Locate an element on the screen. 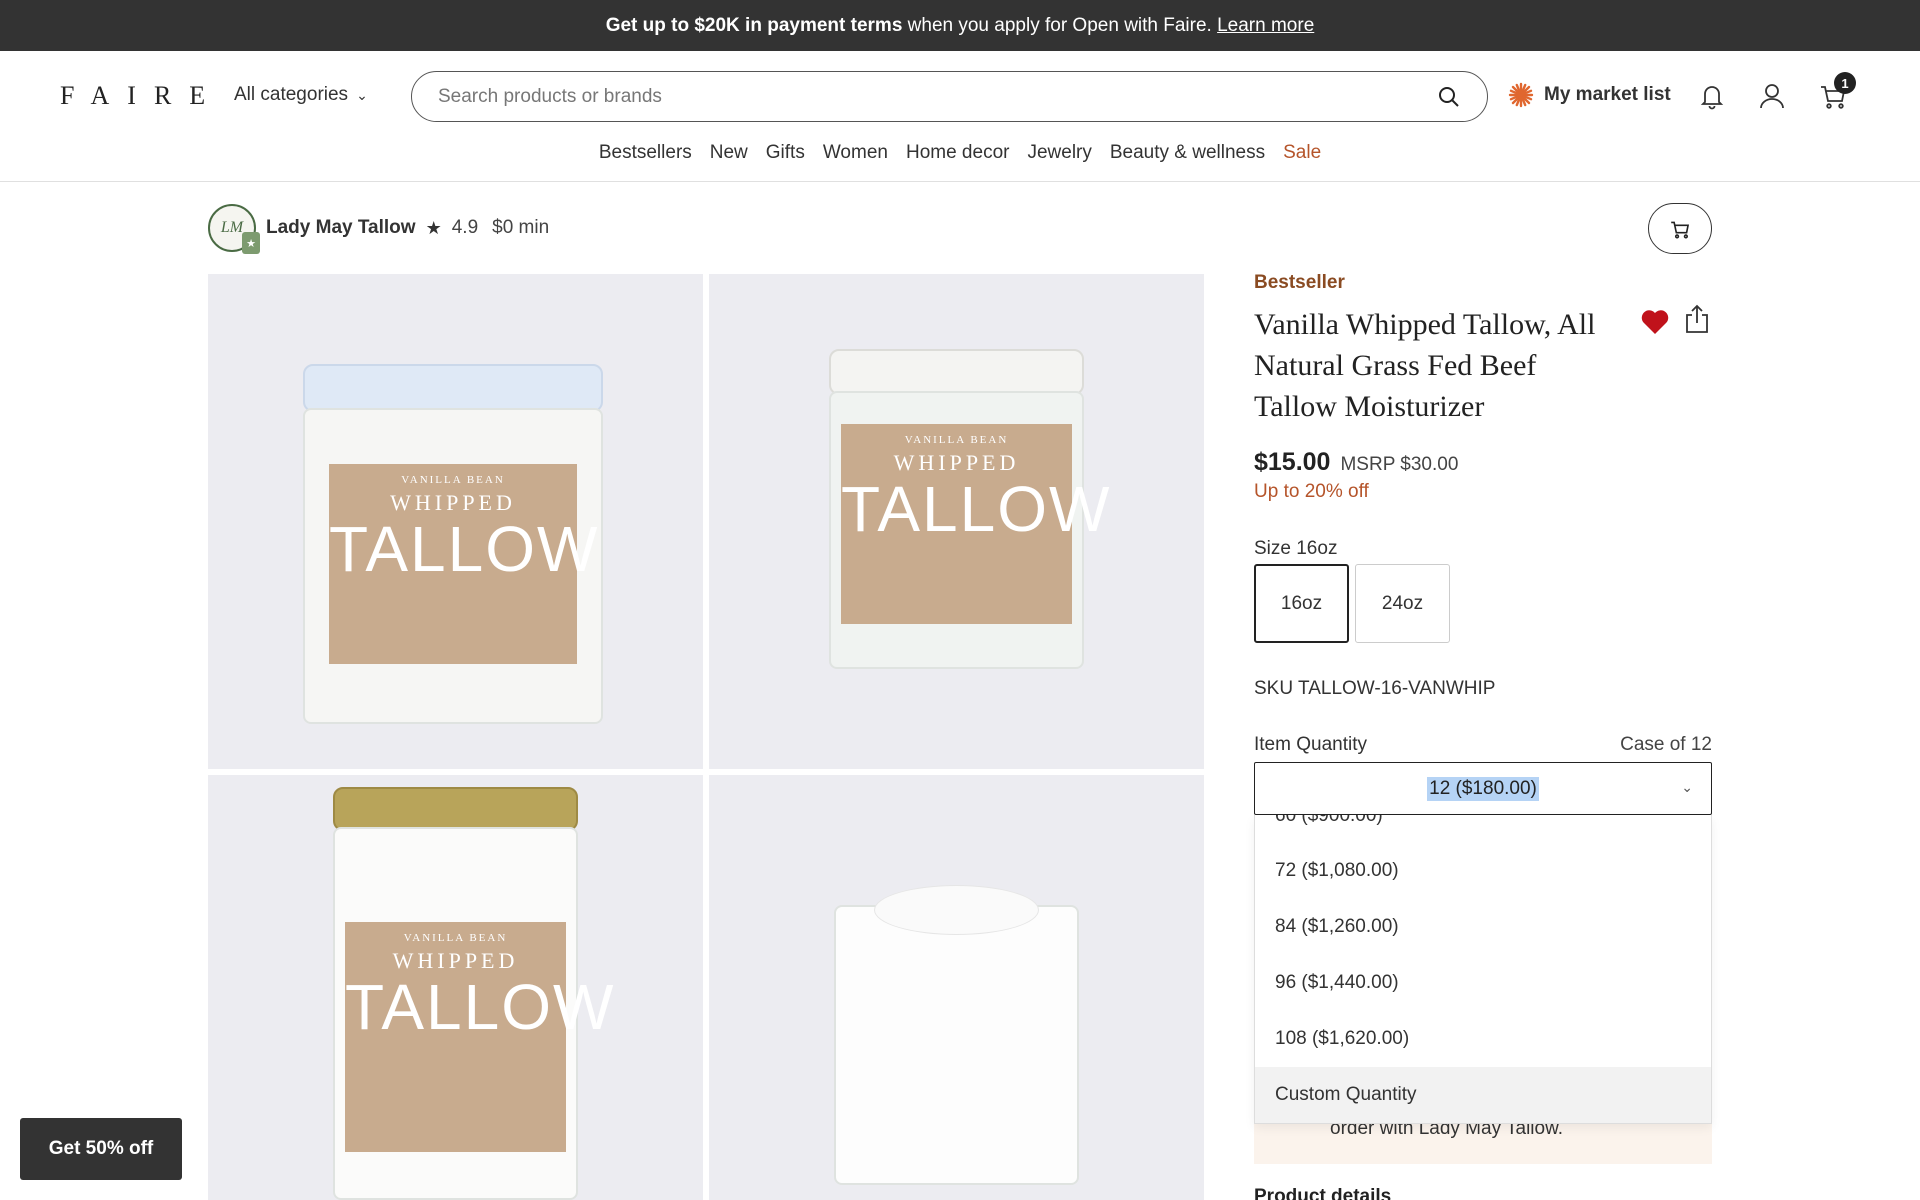 The height and width of the screenshot is (1200, 1920). brand-avatar-text: LM is located at coordinates (232, 227).